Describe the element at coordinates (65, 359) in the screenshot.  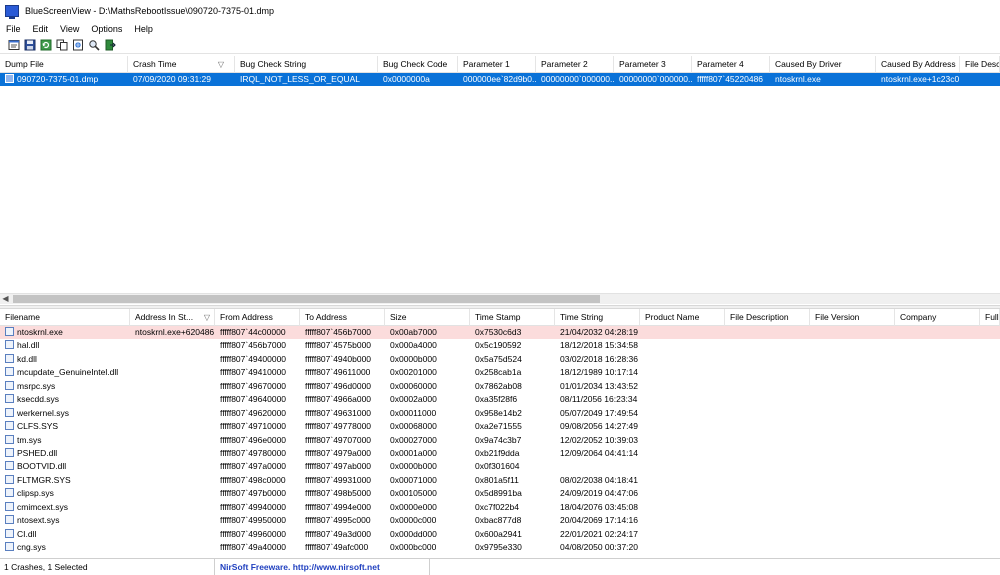
I see `driver-cell-filename: kd.dll` at that location.